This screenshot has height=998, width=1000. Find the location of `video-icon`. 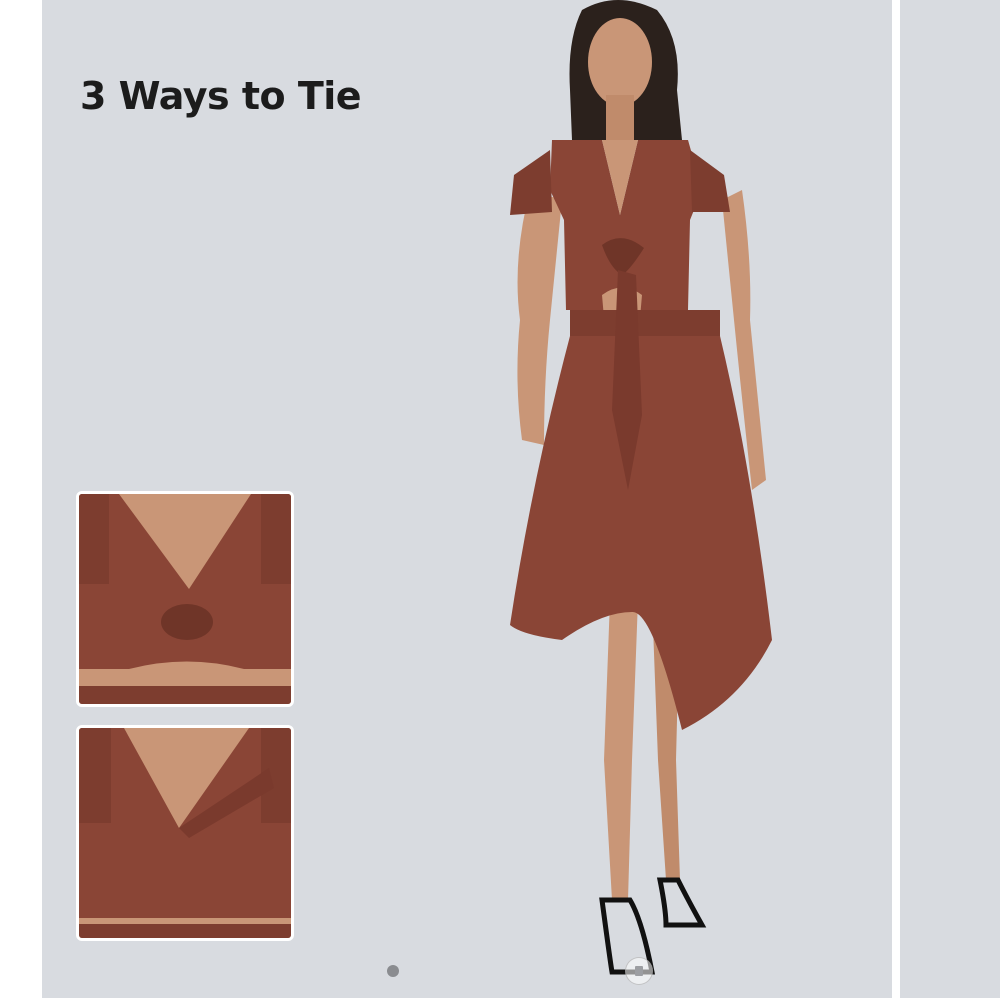

video-icon is located at coordinates (639, 971).